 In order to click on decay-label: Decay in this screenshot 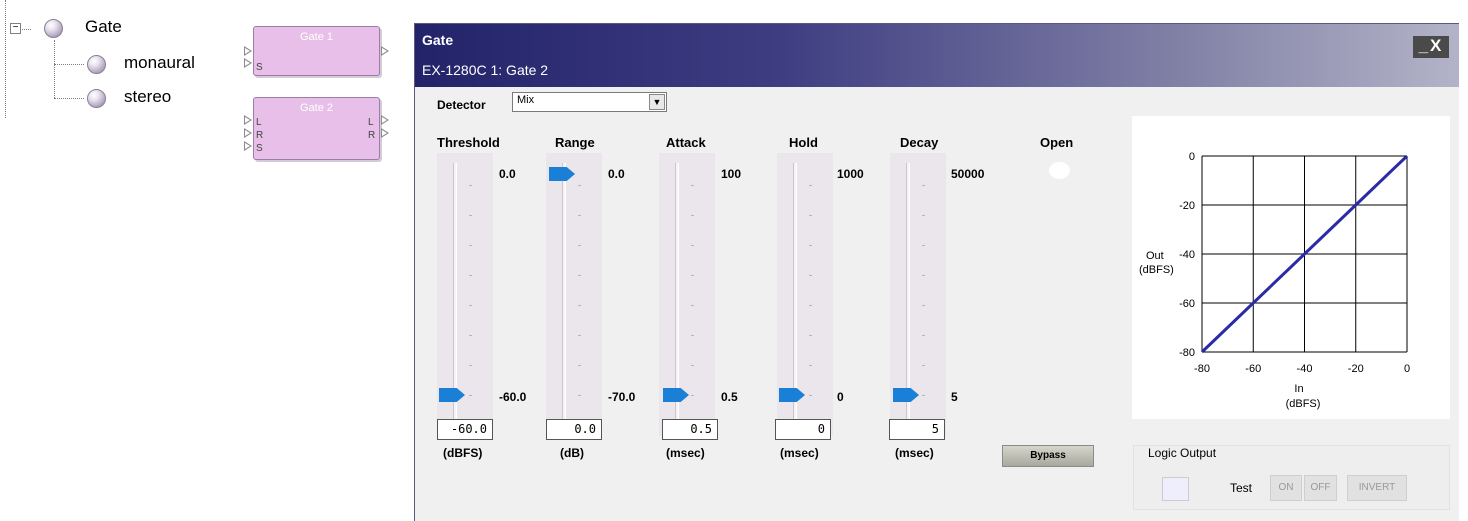, I will do `click(919, 142)`.